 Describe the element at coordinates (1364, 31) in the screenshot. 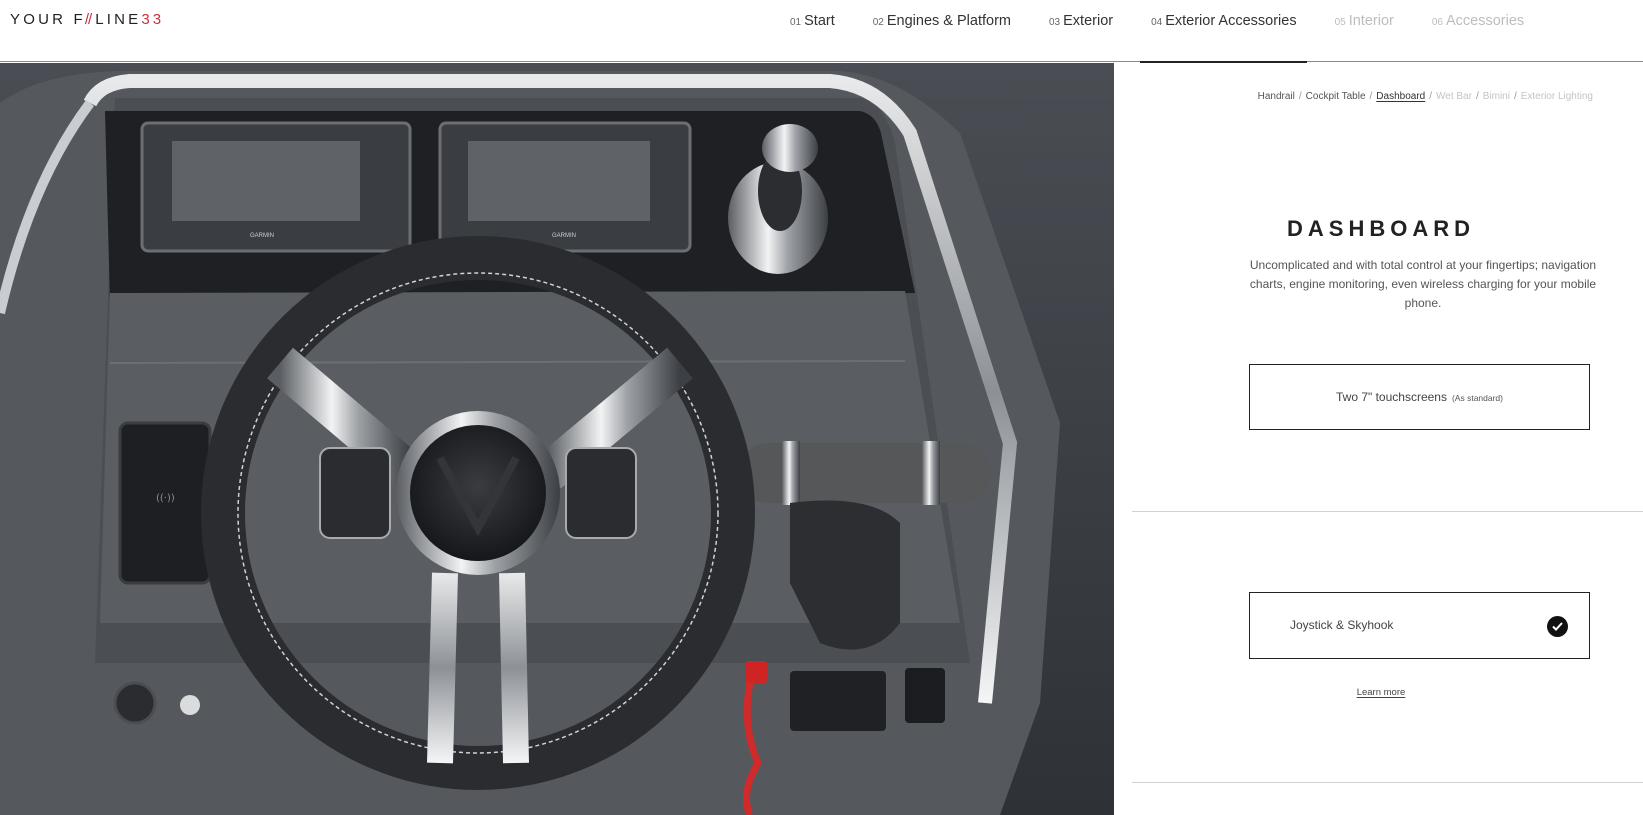

I see `nav-step-interior: 05 Interior` at that location.